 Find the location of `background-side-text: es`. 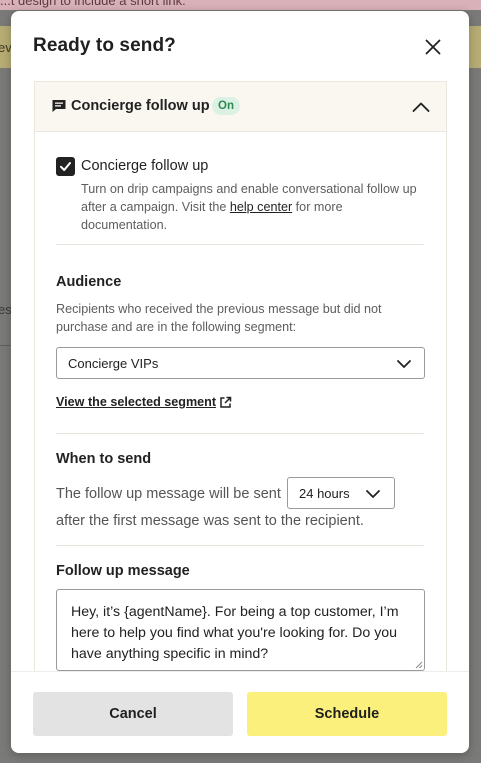

background-side-text: es is located at coordinates (6, 309).